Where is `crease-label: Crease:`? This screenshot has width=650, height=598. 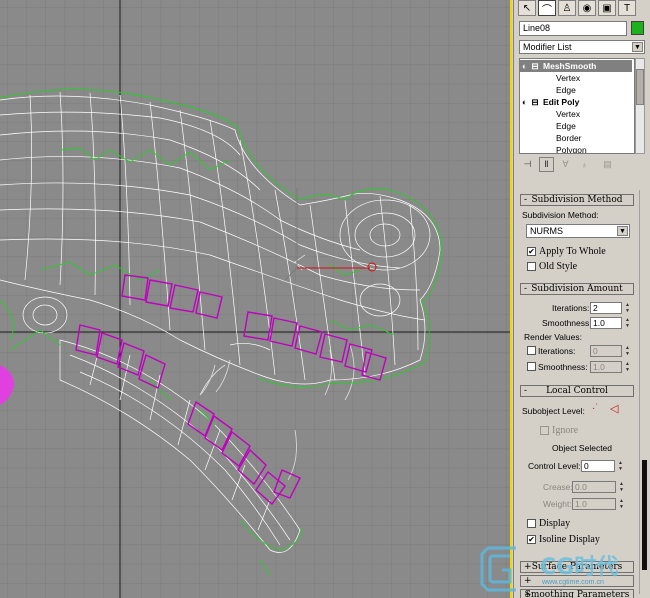 crease-label: Crease: is located at coordinates (558, 487).